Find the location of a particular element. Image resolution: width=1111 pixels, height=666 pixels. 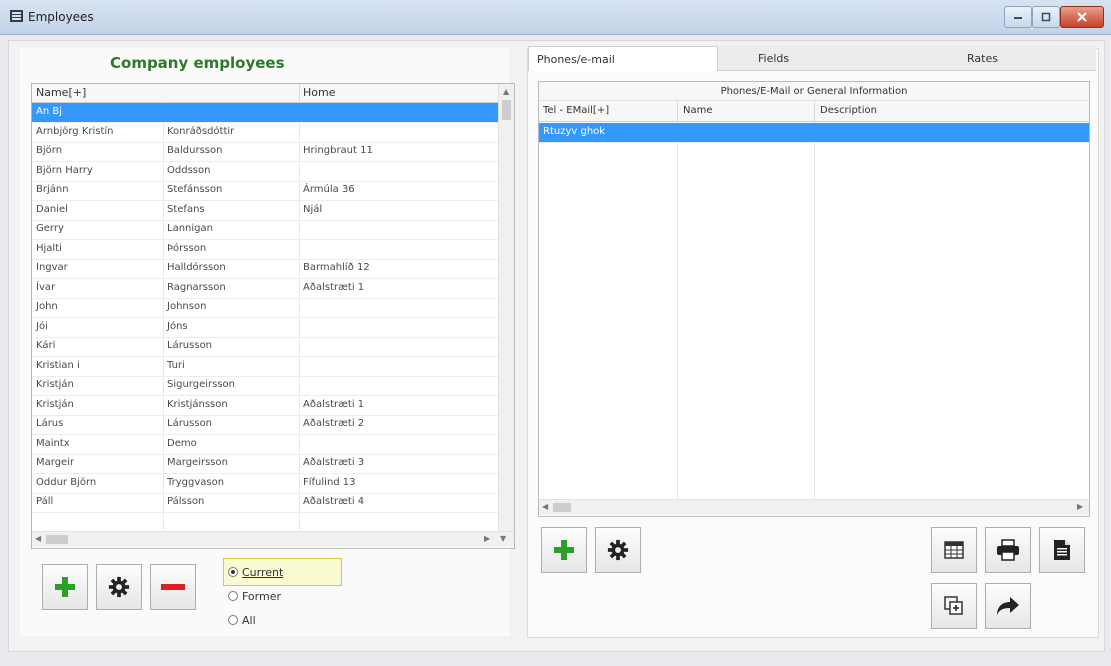

table-row: John Johnson is located at coordinates (265, 308).